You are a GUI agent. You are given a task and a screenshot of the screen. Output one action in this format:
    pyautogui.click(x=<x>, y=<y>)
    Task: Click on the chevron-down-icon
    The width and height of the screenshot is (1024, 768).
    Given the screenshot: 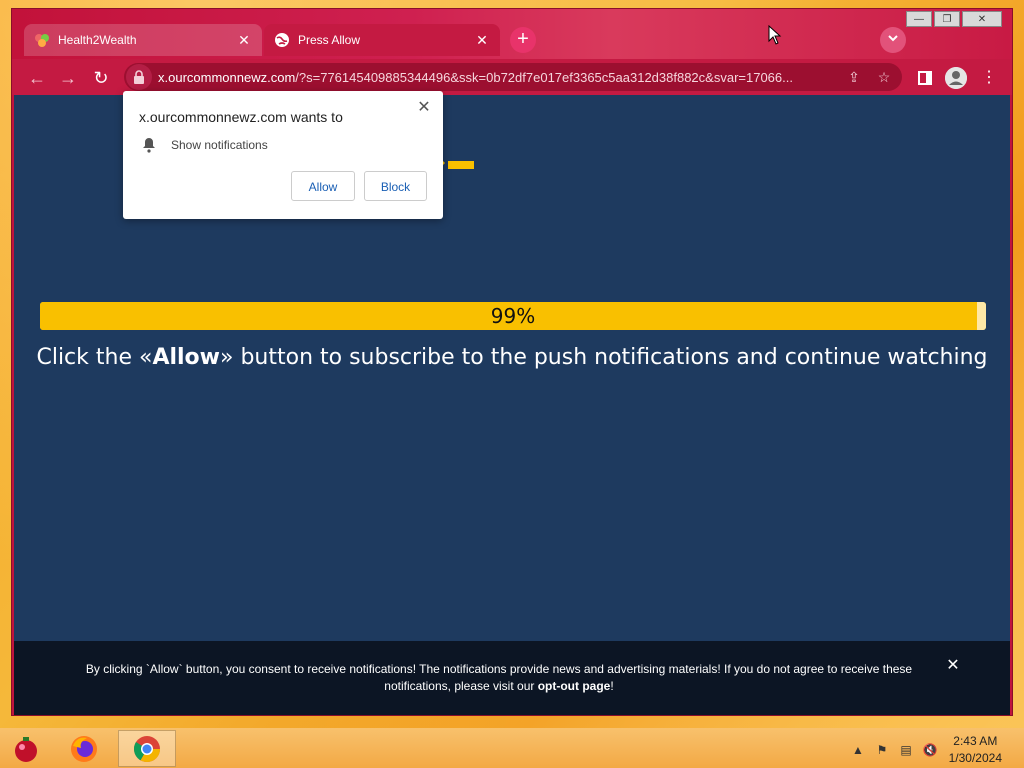 What is the action you would take?
    pyautogui.click(x=893, y=38)
    